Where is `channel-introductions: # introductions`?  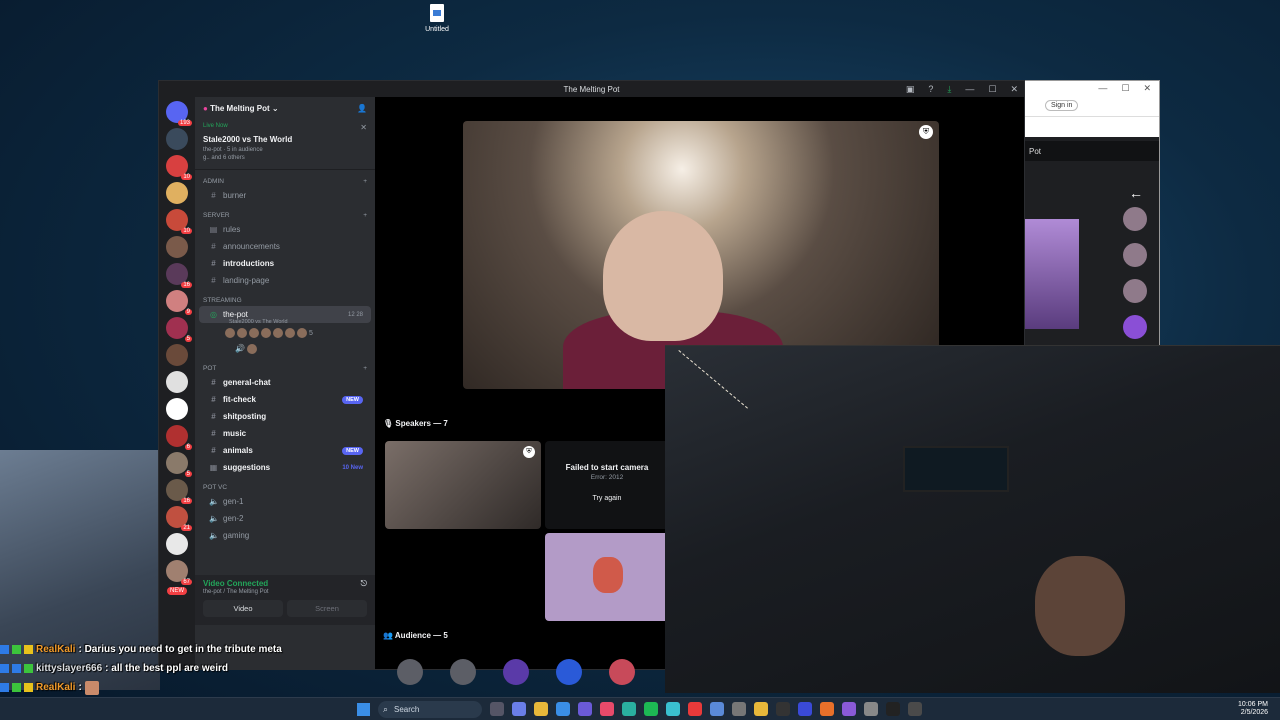
channel-introductions: # introductions is located at coordinates (285, 263).